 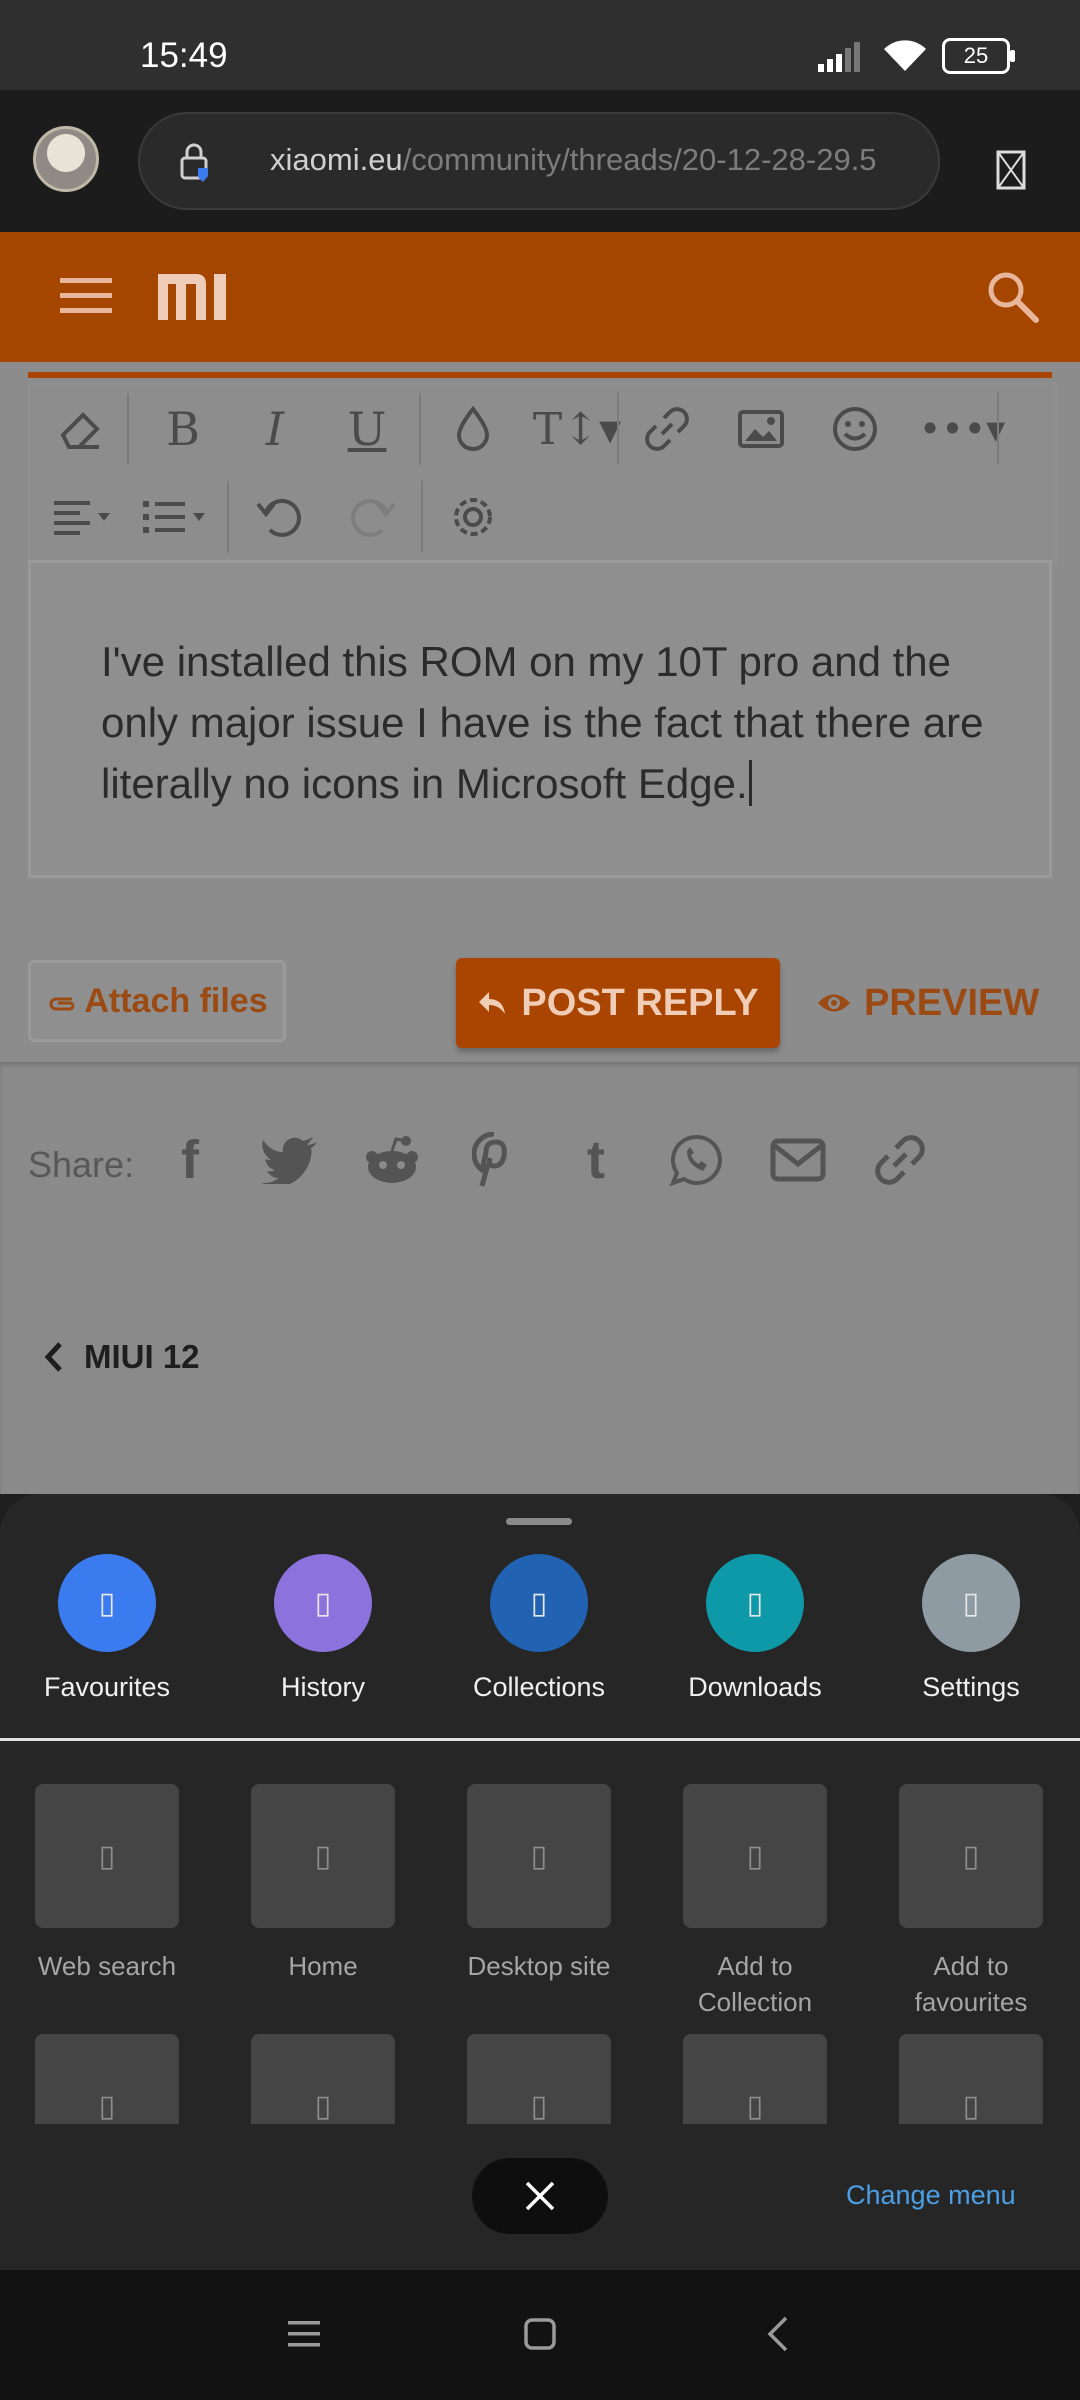 What do you see at coordinates (87, 517) in the screenshot?
I see `align-icon` at bounding box center [87, 517].